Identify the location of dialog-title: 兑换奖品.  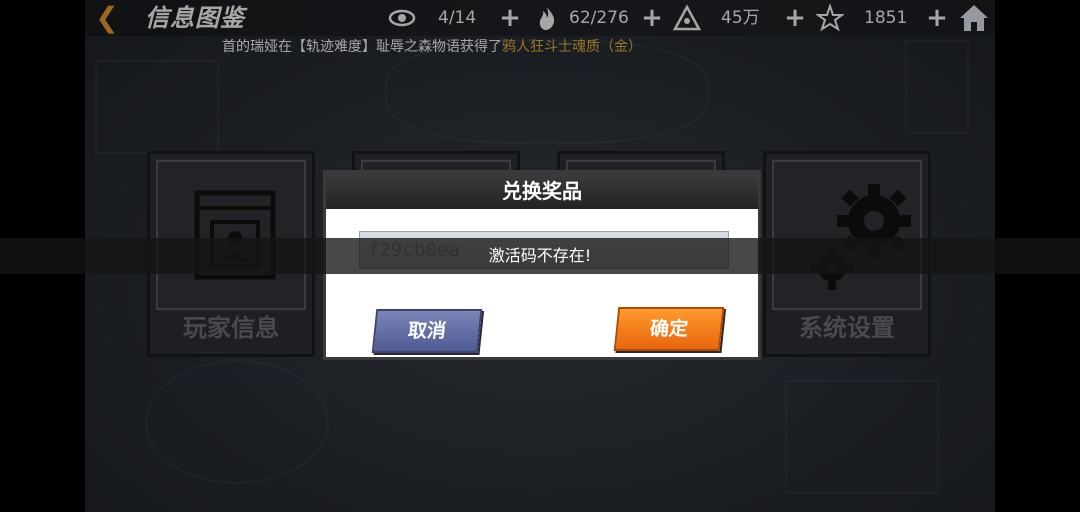
(542, 191).